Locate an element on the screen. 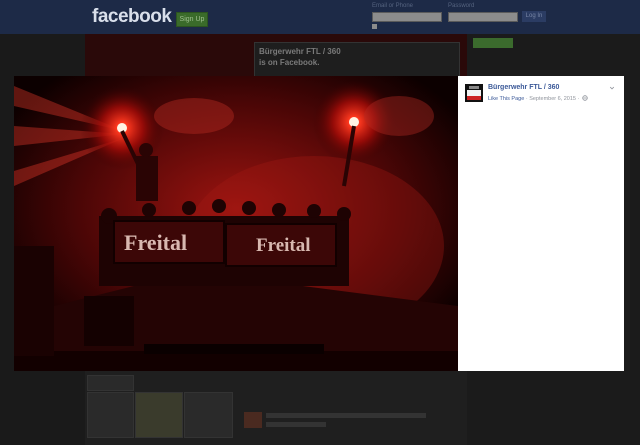 This screenshot has width=640, height=445. page-name-link: Bürgerwehr FTL / 360 is located at coordinates (523, 87).